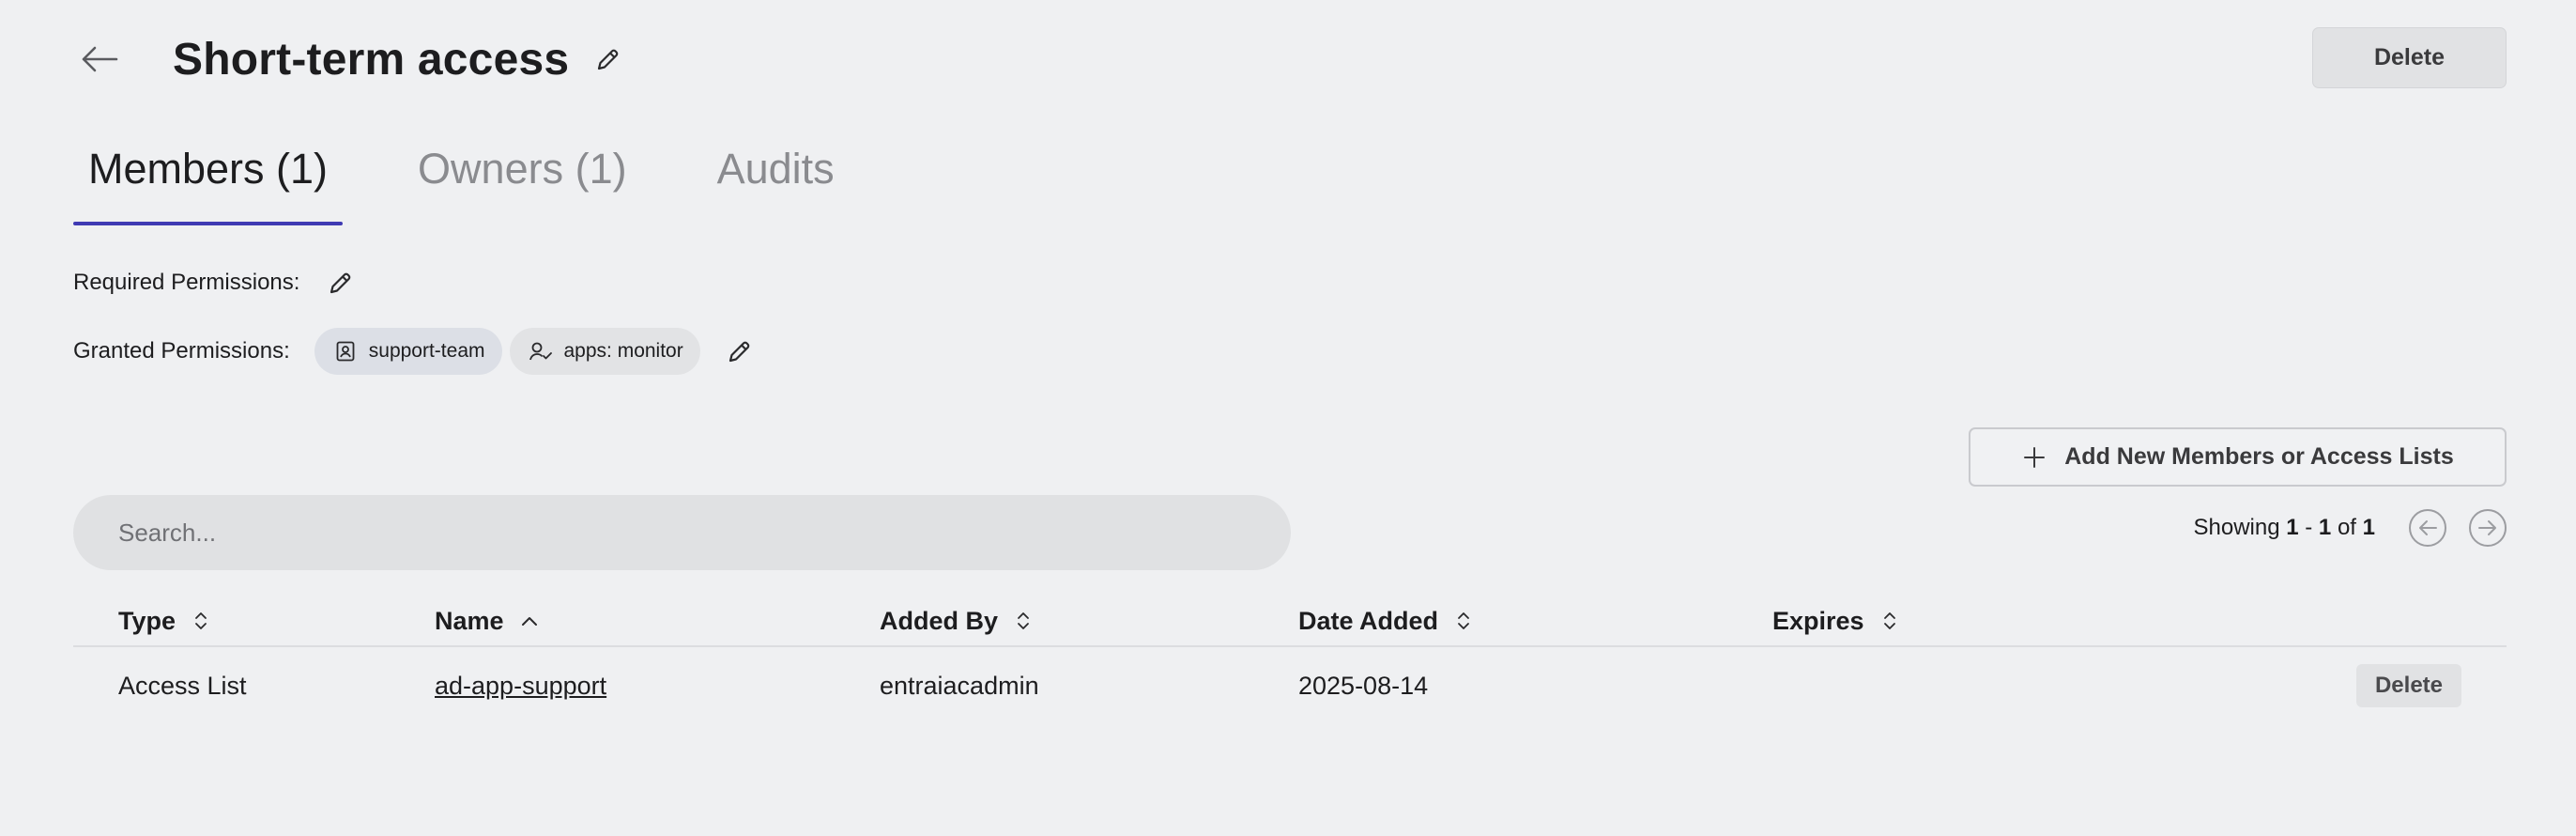  Describe the element at coordinates (530, 621) in the screenshot. I see `sort-ascending-icon` at that location.